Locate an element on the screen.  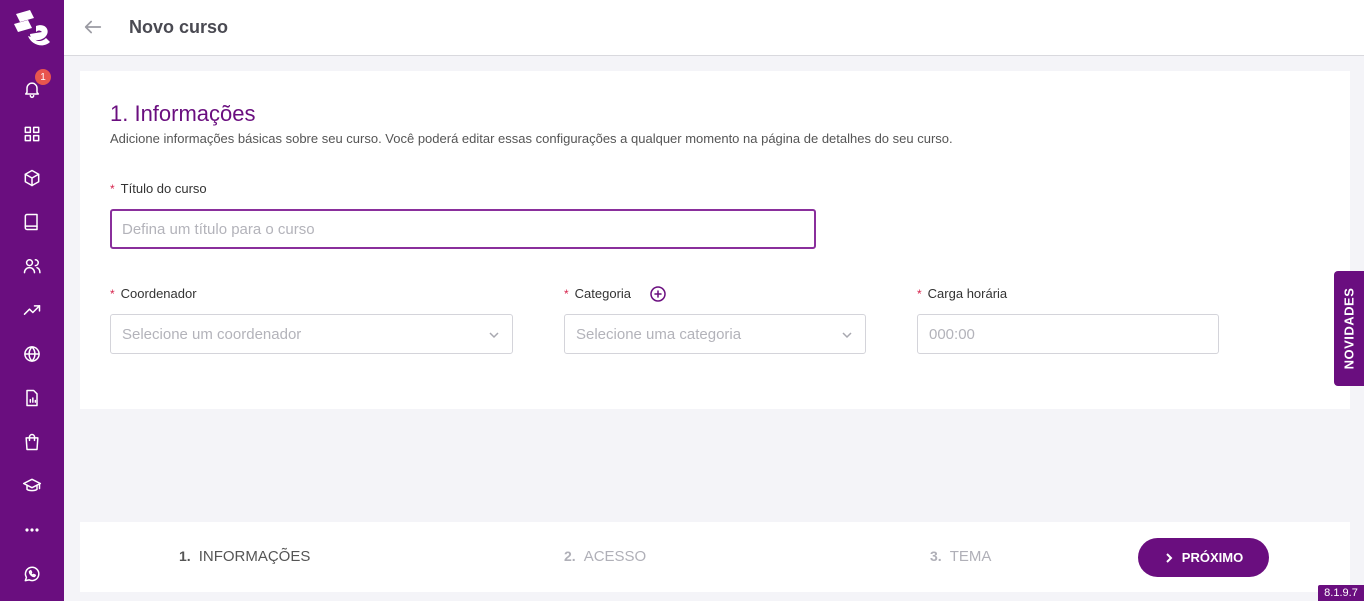
sidebar-item-graduation is located at coordinates (32, 486).